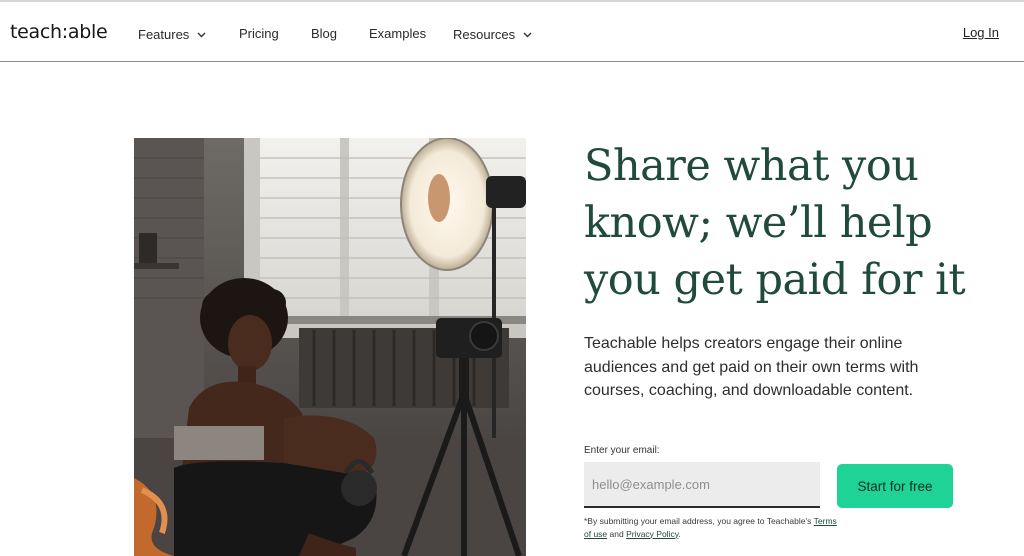 The image size is (1024, 556). I want to click on nav-blog: Blog, so click(324, 33).